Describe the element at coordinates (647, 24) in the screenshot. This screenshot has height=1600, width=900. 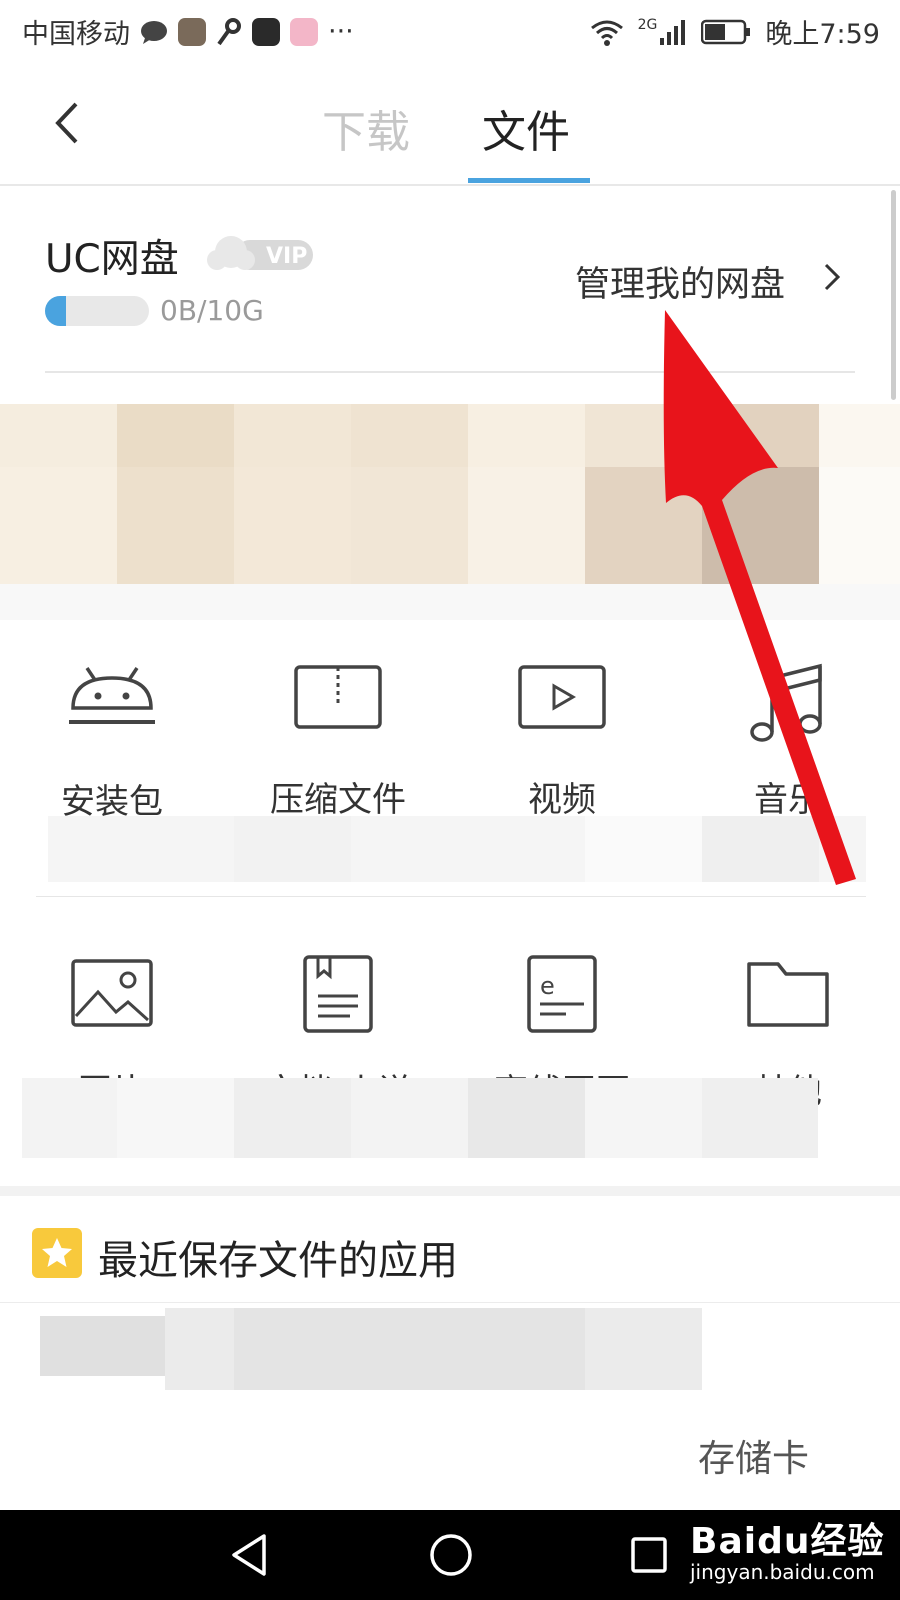
I see `network-type-label: 2G` at that location.